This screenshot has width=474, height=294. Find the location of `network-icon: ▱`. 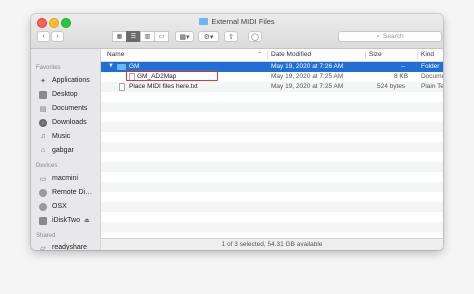

network-icon: ▱ is located at coordinates (43, 247).